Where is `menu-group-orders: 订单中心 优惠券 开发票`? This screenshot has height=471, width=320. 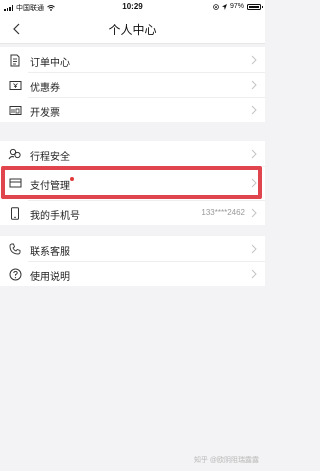
menu-group-orders: 订单中心 优惠券 开发票 is located at coordinates (132, 84).